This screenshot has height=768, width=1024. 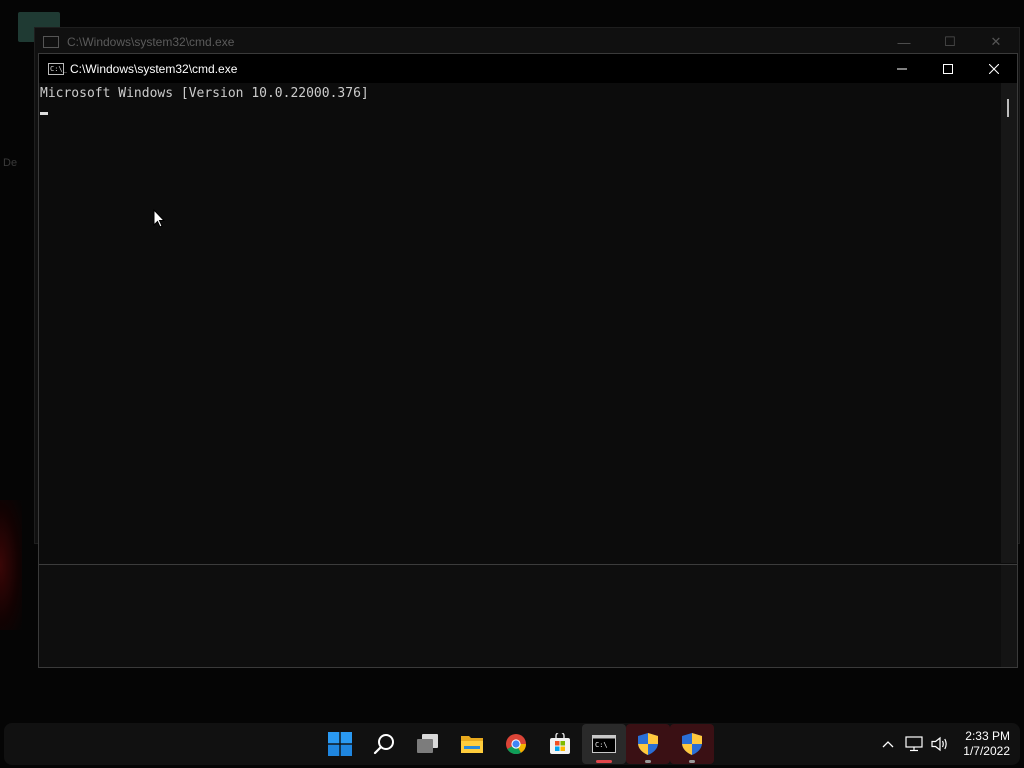 I want to click on chrome-button, so click(x=516, y=744).